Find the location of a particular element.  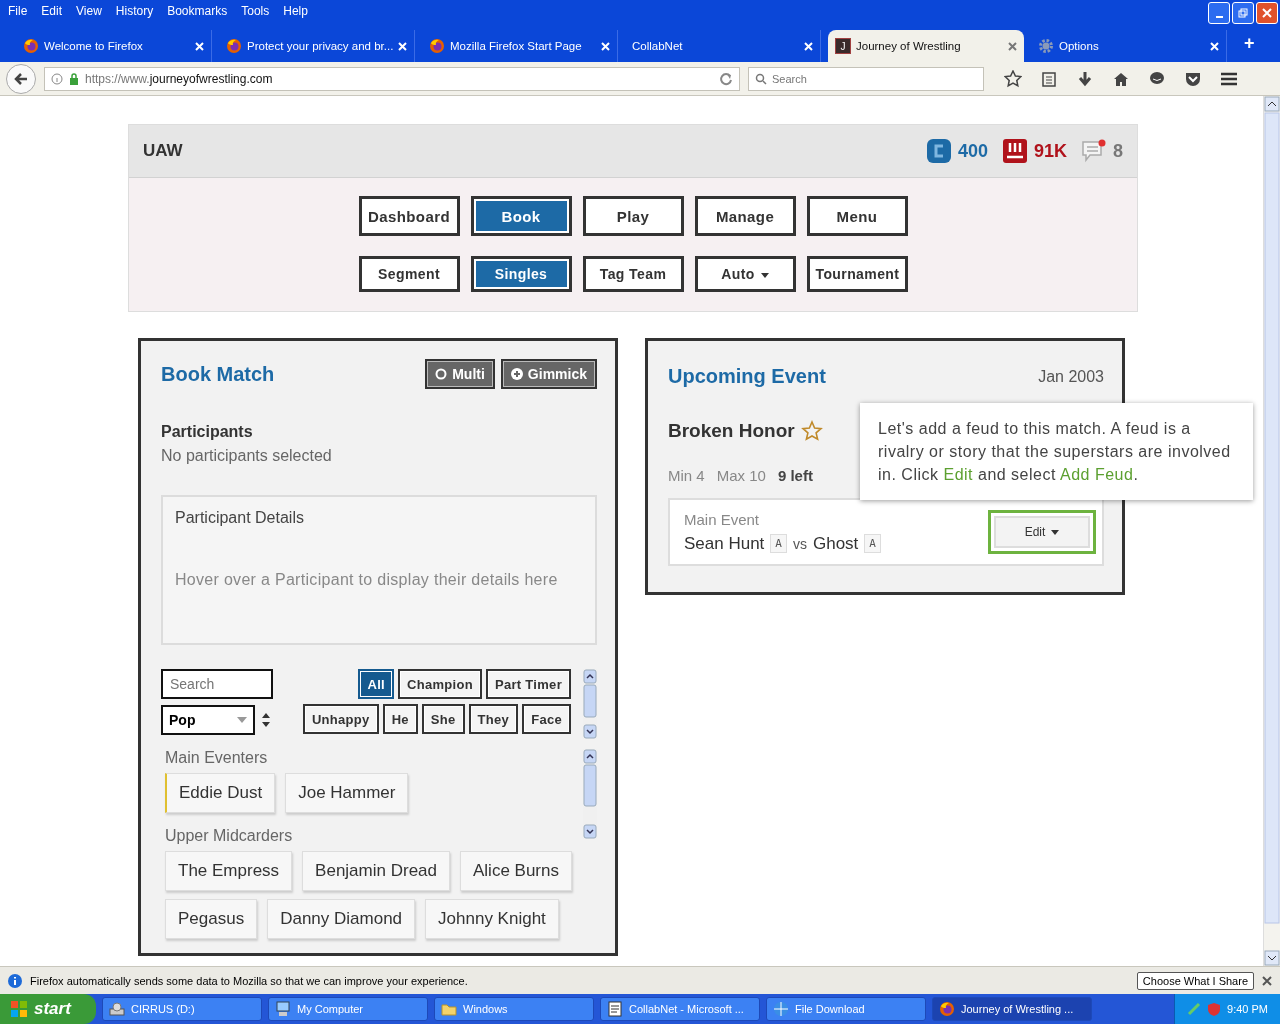

reload-icon is located at coordinates (726, 78).